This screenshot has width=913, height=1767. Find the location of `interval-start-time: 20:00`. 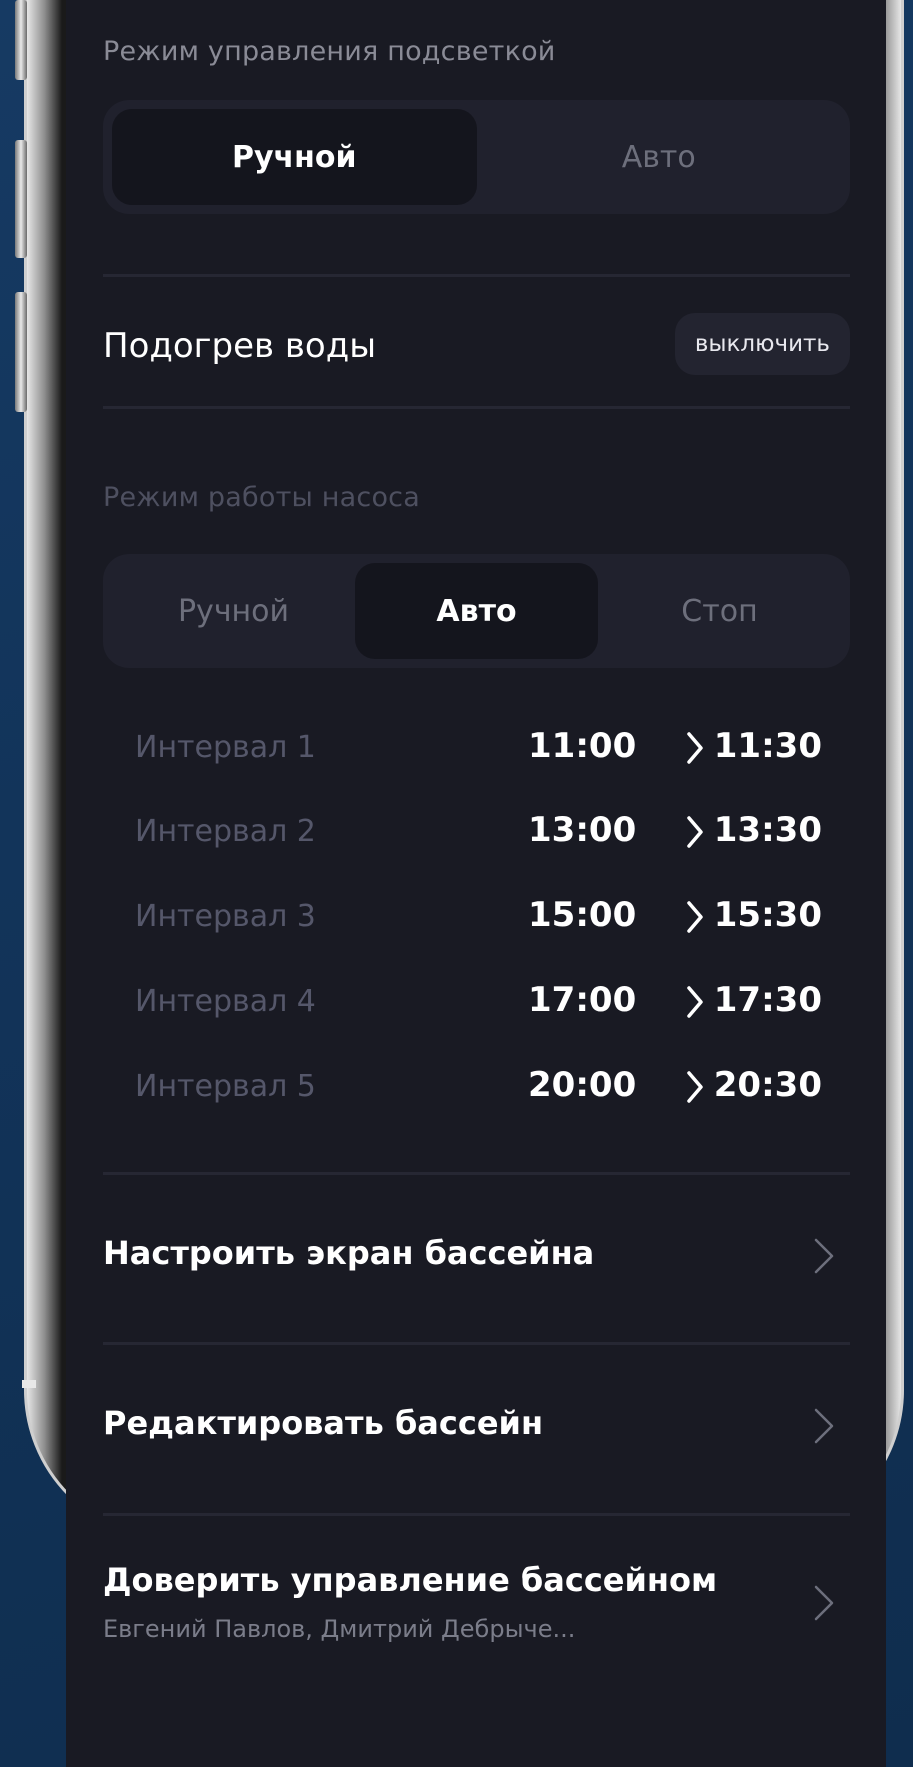

interval-start-time: 20:00 is located at coordinates (582, 1085).